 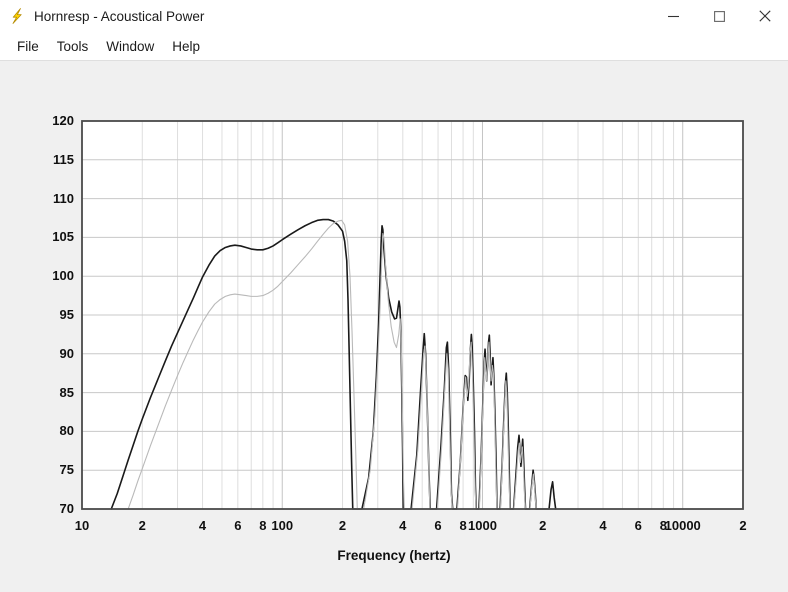 What do you see at coordinates (18, 16) in the screenshot?
I see `lightning-bolt-icon` at bounding box center [18, 16].